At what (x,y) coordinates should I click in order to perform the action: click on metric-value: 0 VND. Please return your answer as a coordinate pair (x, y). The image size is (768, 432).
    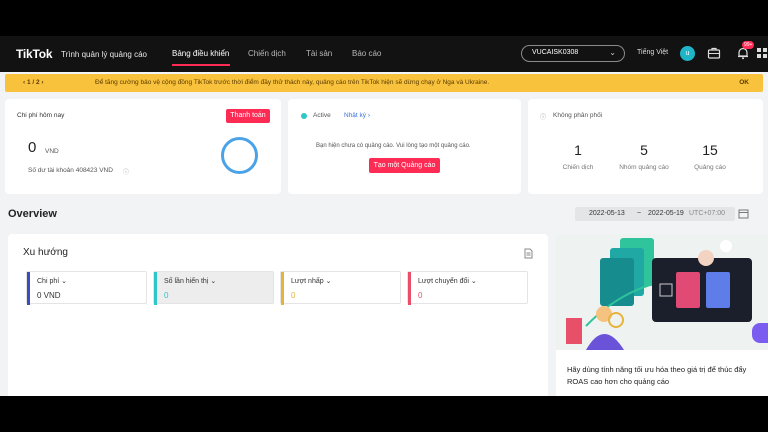
    Looking at the image, I should click on (49, 295).